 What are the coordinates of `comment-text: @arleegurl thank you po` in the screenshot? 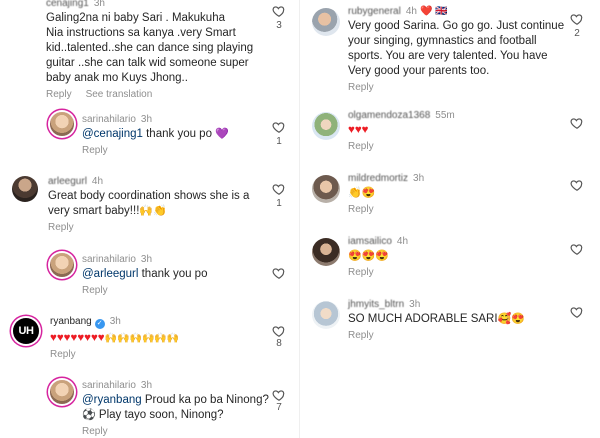 It's located at (177, 274).